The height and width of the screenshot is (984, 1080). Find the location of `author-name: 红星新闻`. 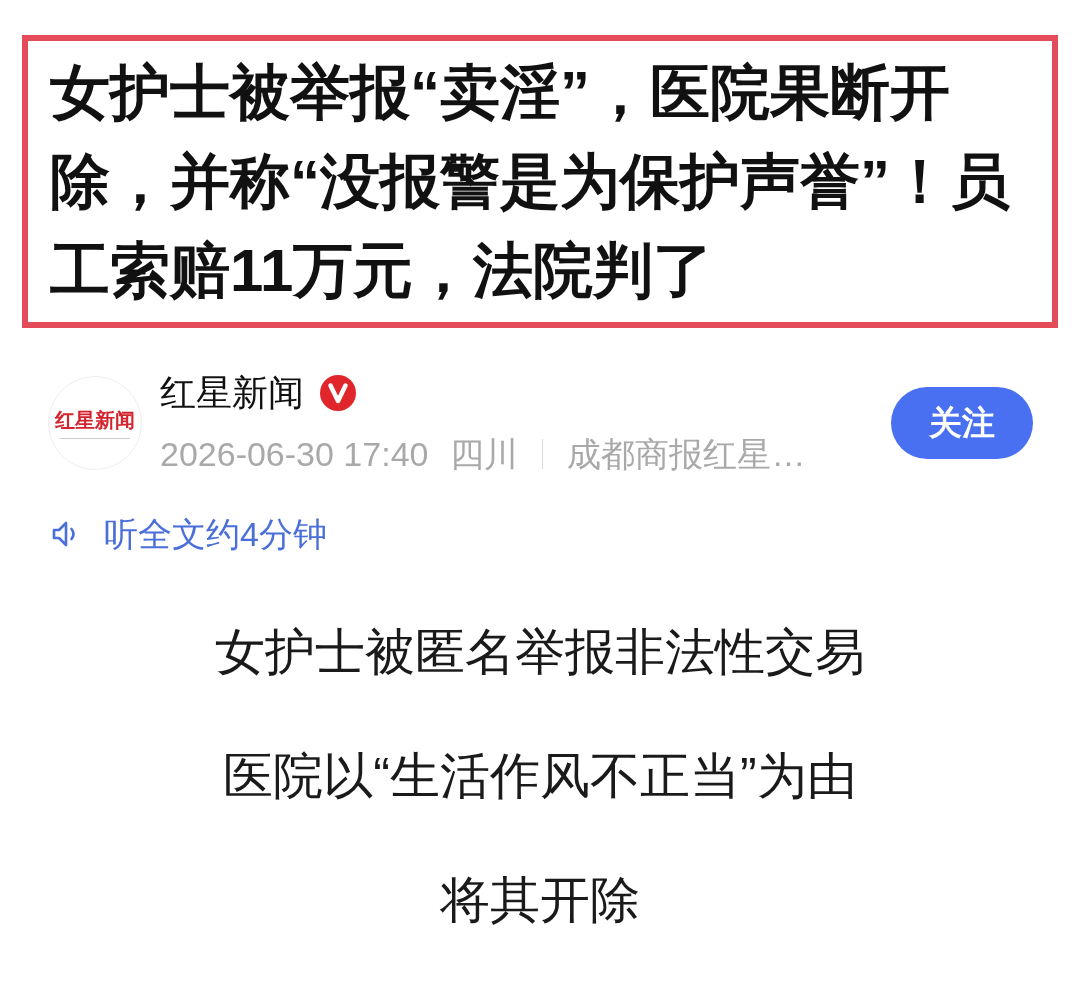

author-name: 红星新闻 is located at coordinates (232, 393).